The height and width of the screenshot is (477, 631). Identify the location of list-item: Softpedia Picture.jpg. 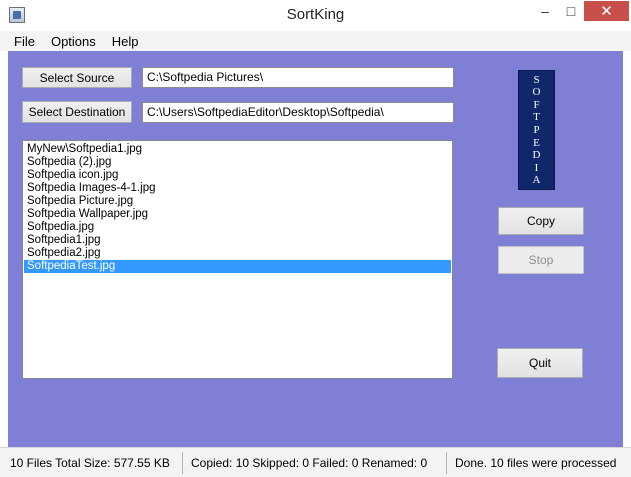
(237, 201).